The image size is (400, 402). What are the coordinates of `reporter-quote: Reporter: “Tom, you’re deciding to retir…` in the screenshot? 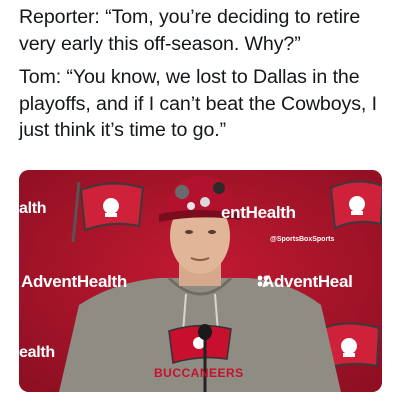 It's located at (190, 30).